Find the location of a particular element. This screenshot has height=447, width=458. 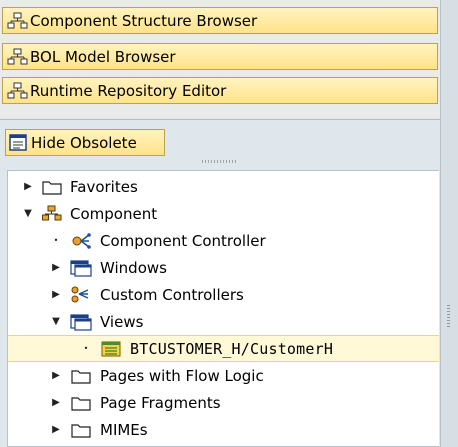

hide-obsolete-button: Hide Obsolete is located at coordinates (85, 142).